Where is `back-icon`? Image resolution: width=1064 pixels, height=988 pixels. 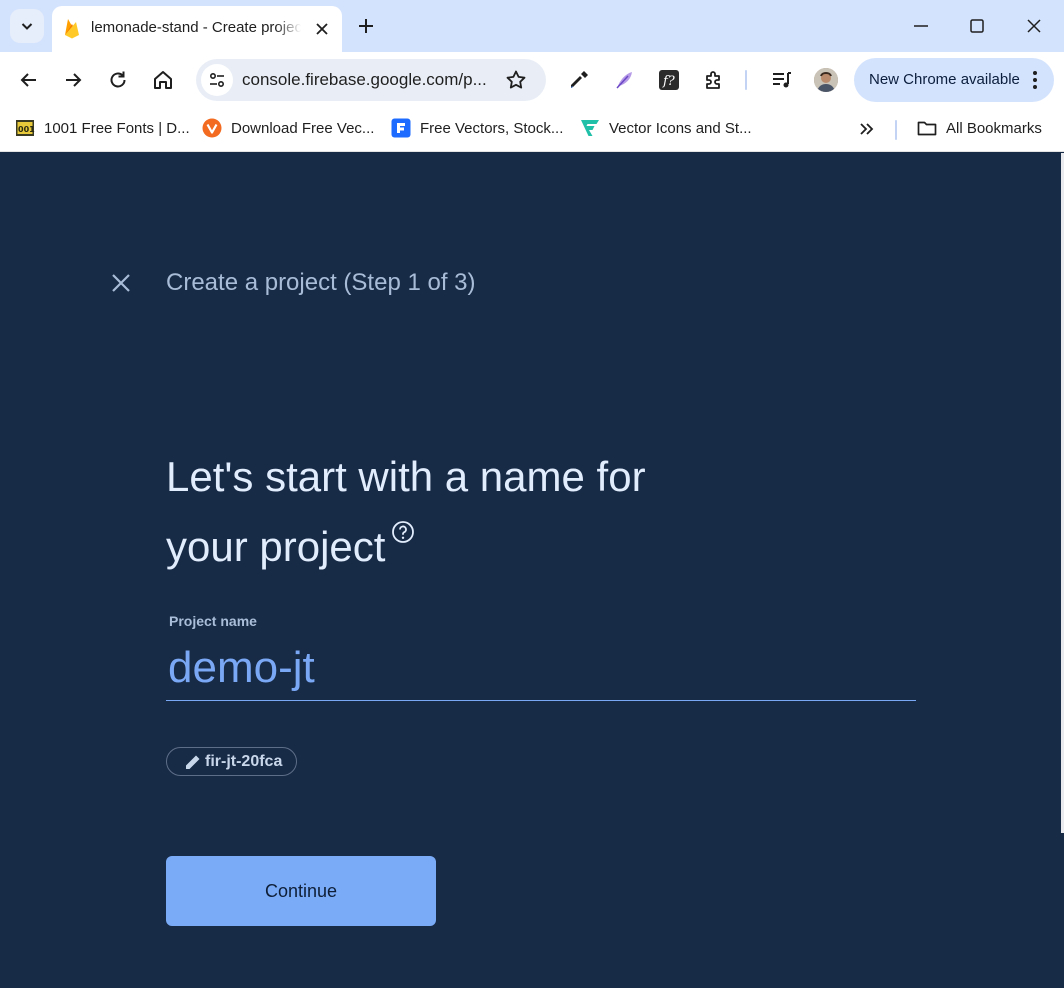 back-icon is located at coordinates (29, 80).